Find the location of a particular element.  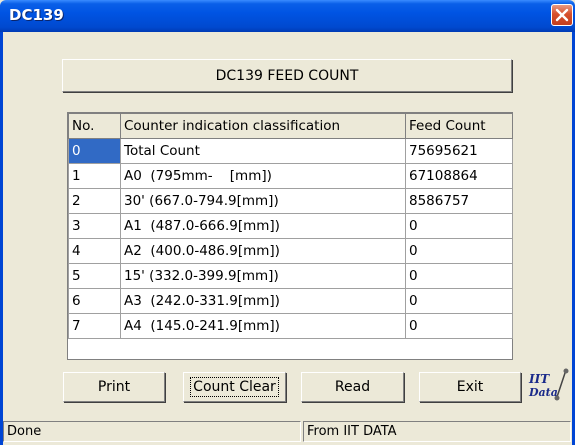

table-row: 5 15' (332.0-399.9[mm]) 0 is located at coordinates (290, 276).